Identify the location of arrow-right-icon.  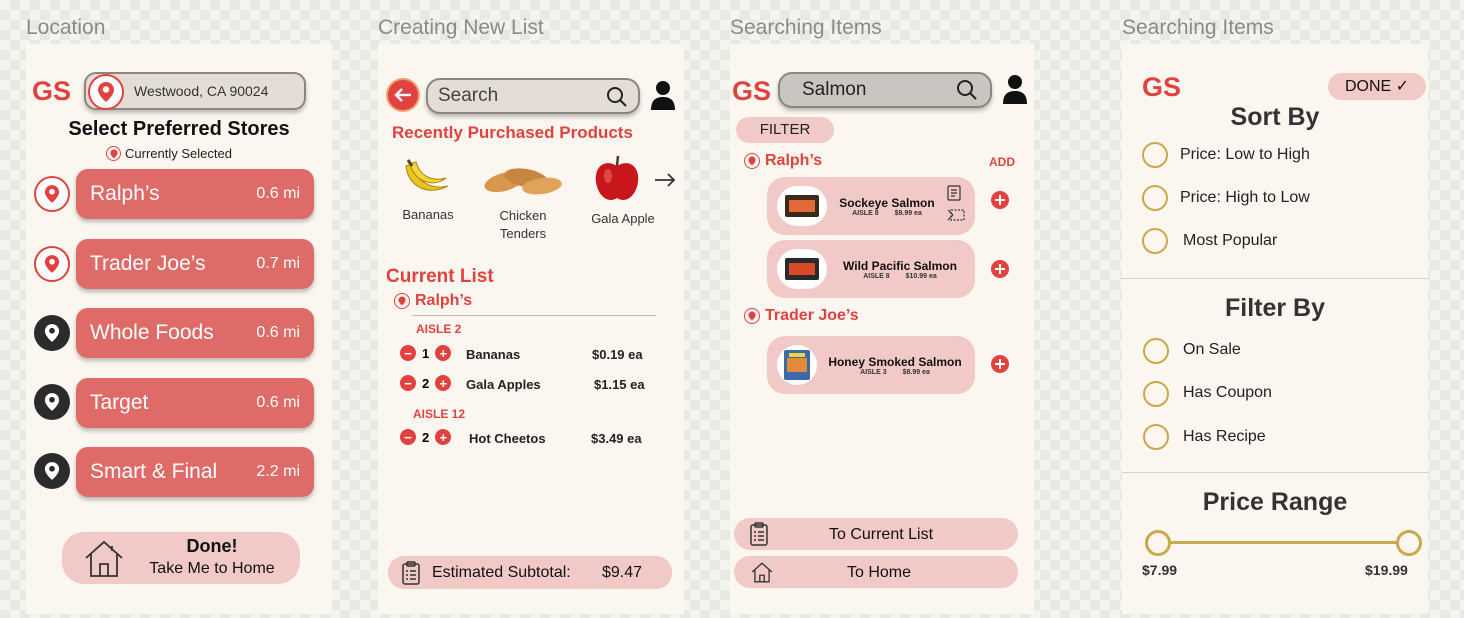
(665, 182).